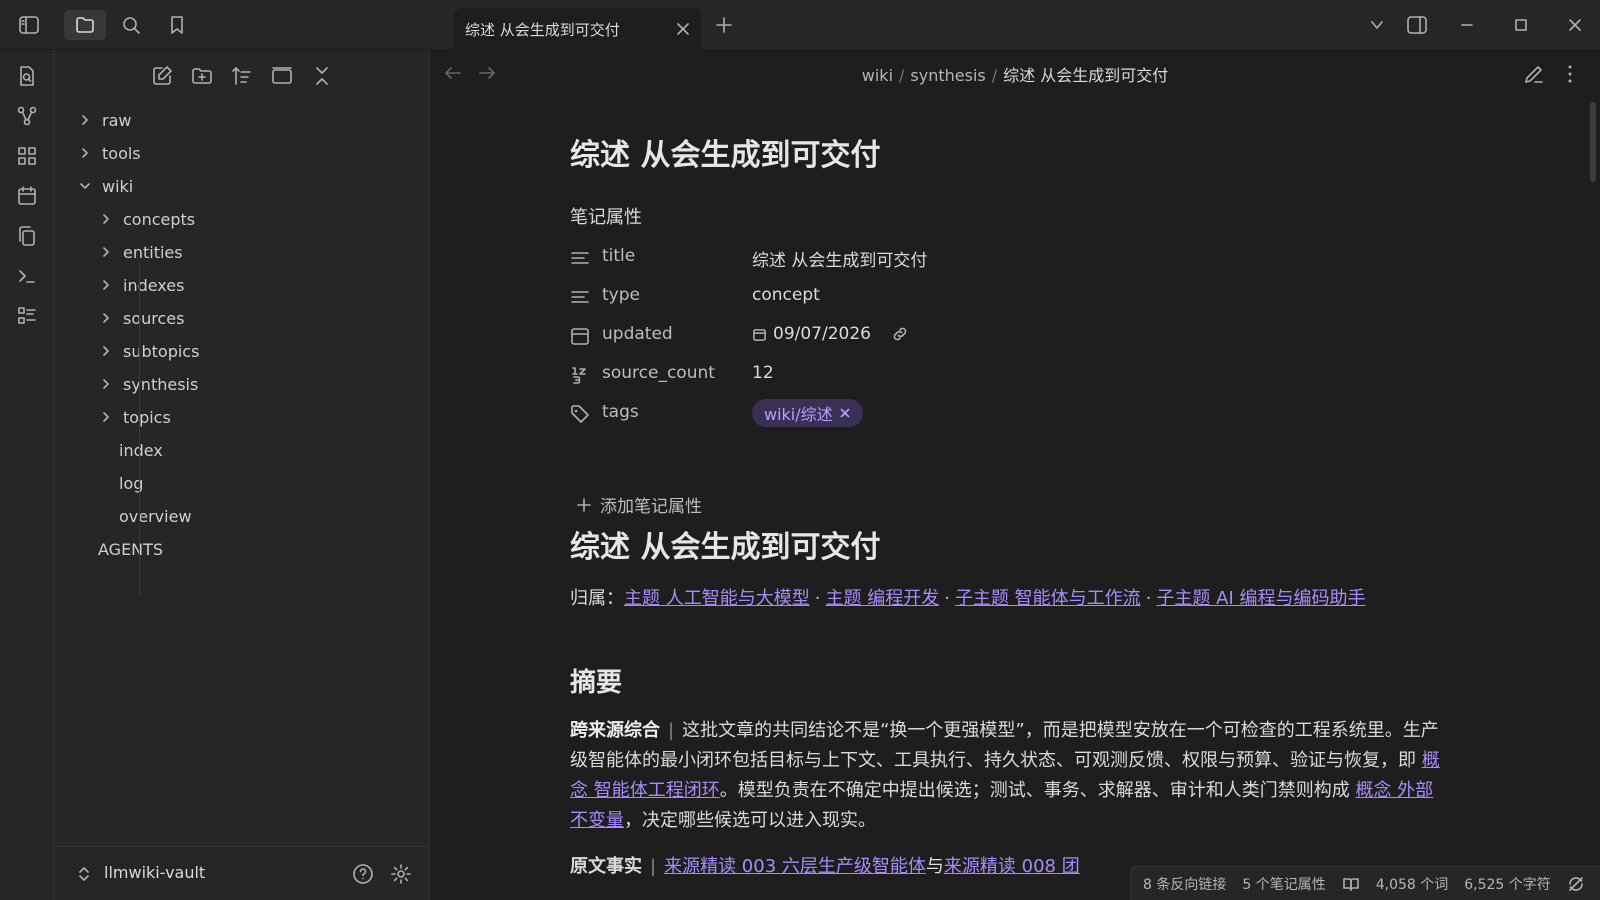 The height and width of the screenshot is (900, 1600). What do you see at coordinates (1351, 884) in the screenshot?
I see `reading-mode-book-icon` at bounding box center [1351, 884].